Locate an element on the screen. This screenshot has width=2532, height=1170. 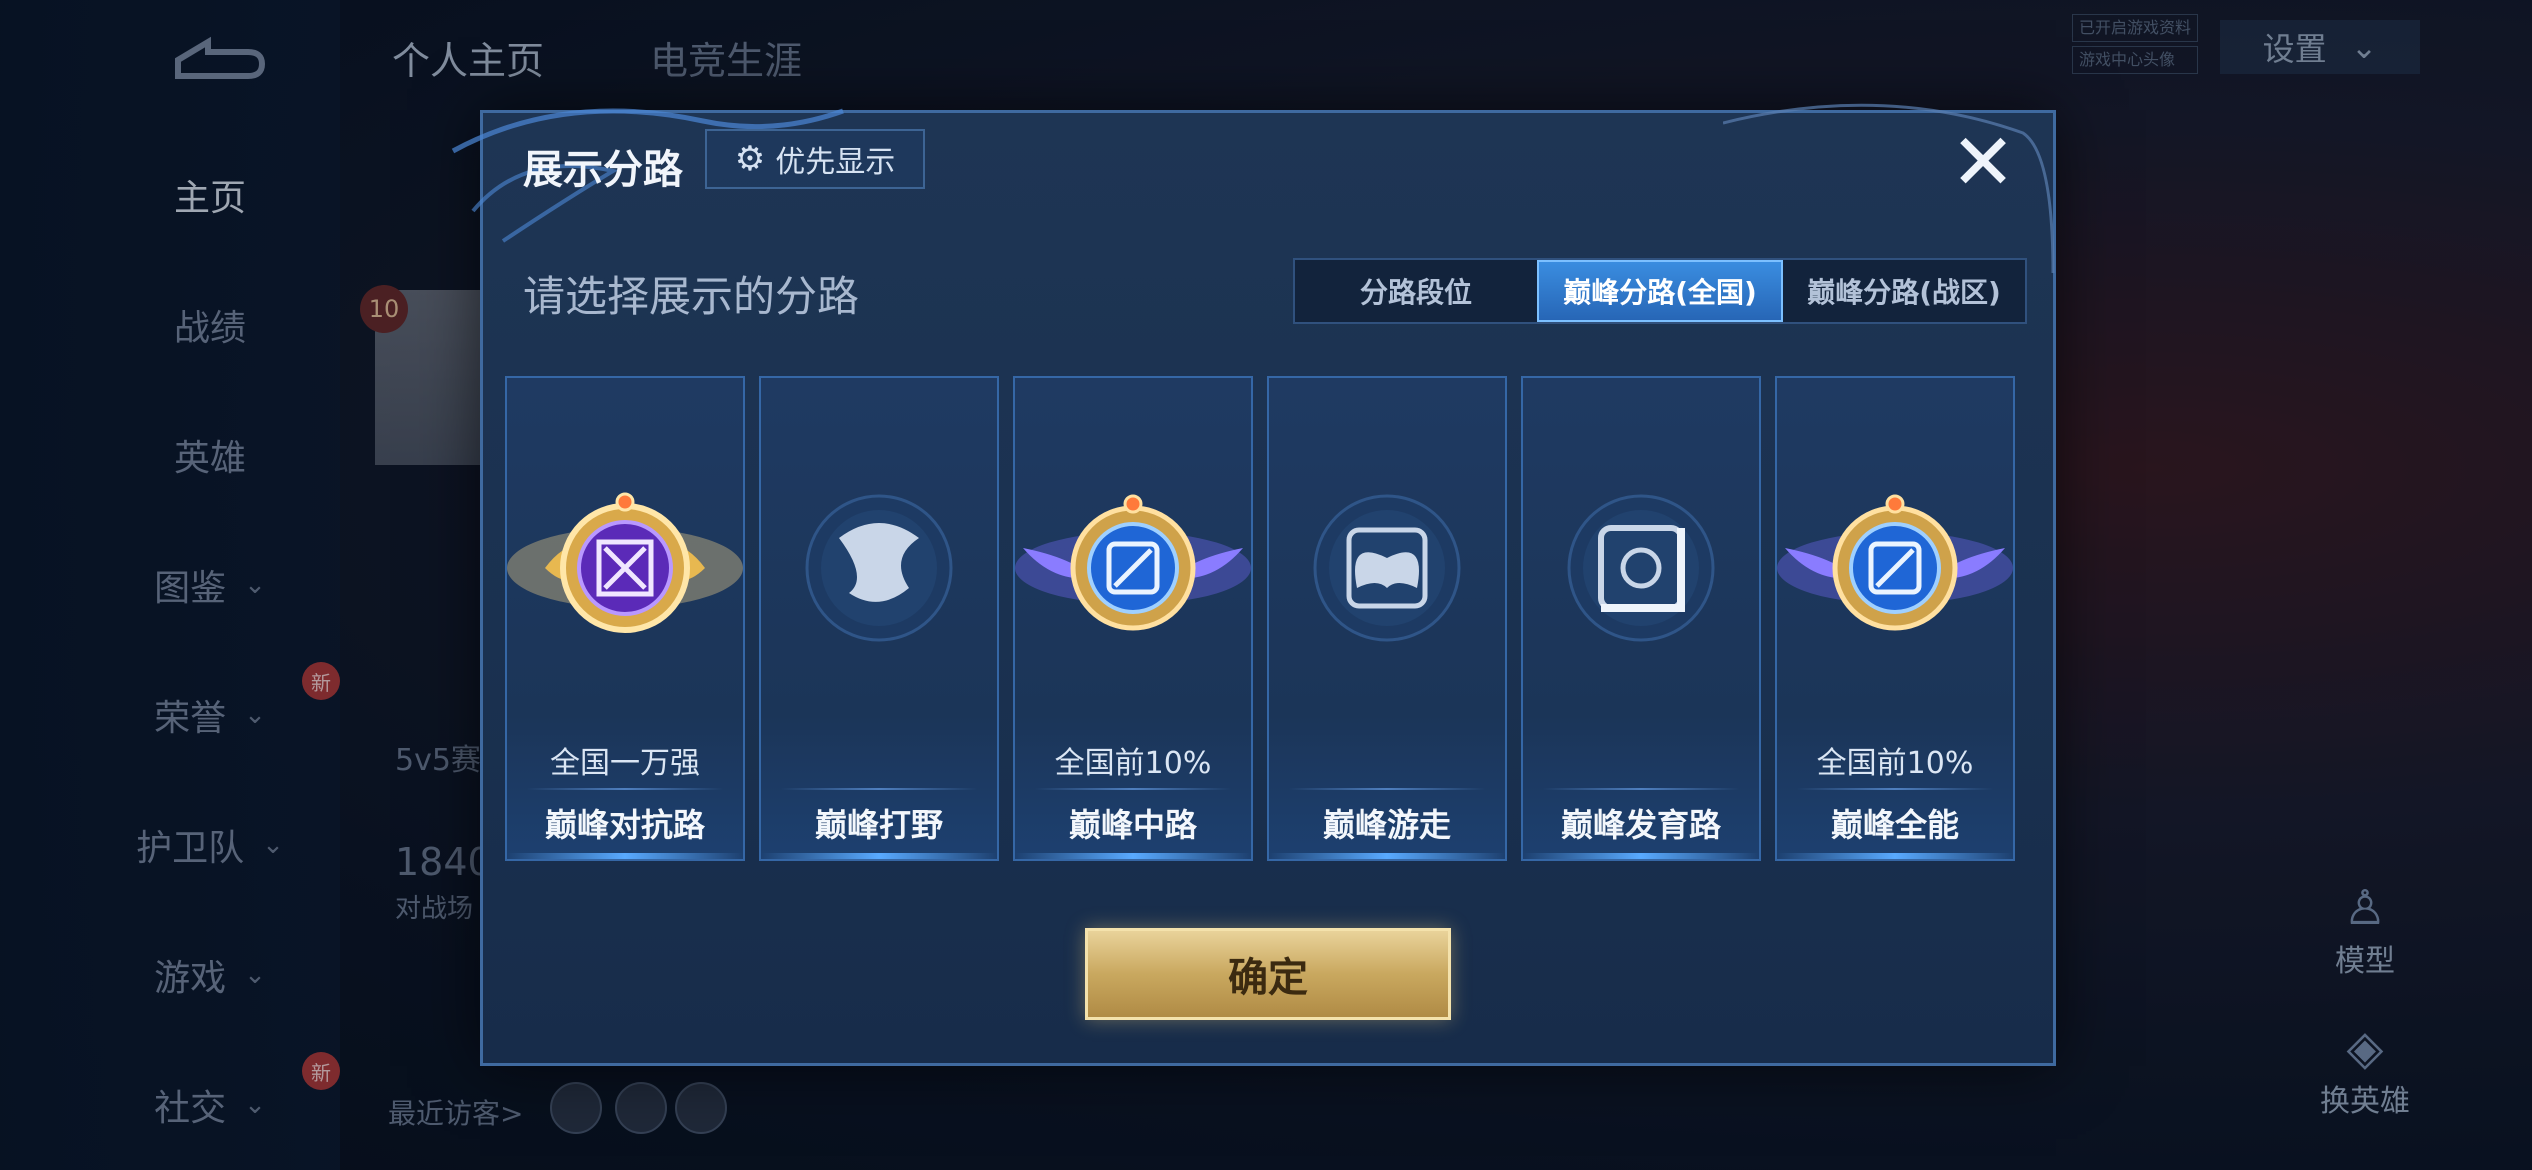
priority-label: 优先显示 is located at coordinates (835, 162).